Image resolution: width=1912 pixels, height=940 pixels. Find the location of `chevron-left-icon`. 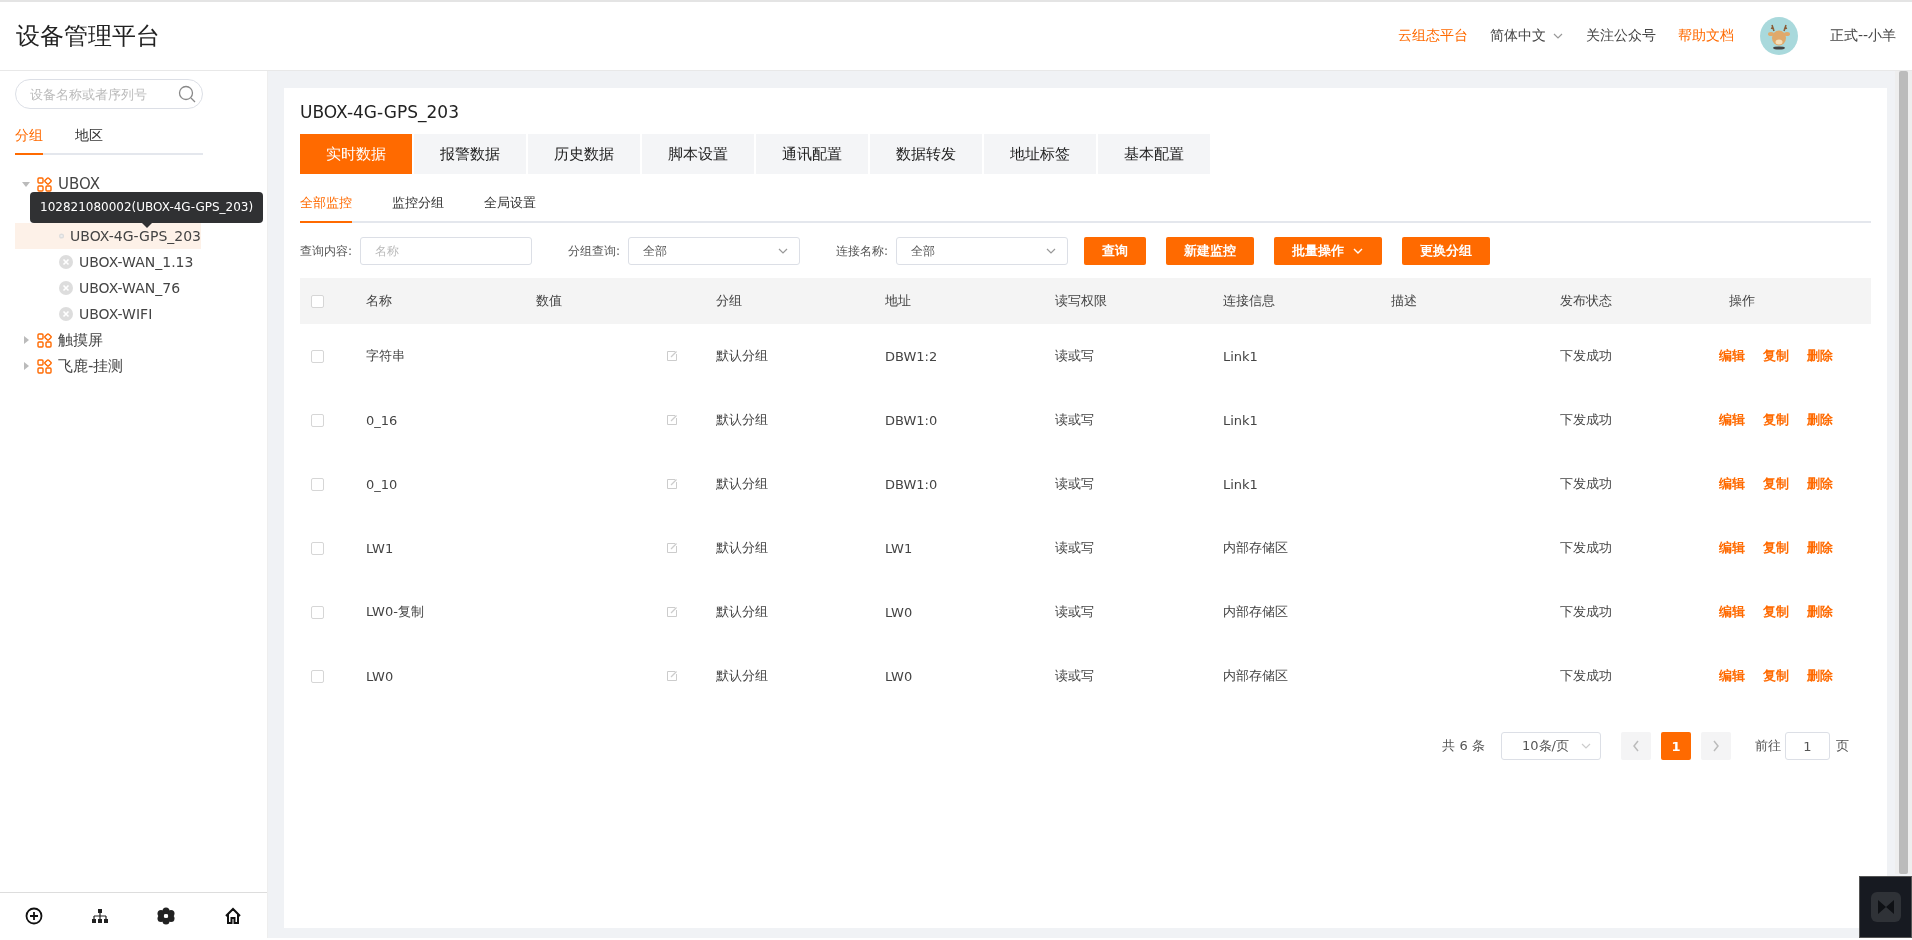

chevron-left-icon is located at coordinates (1636, 746).